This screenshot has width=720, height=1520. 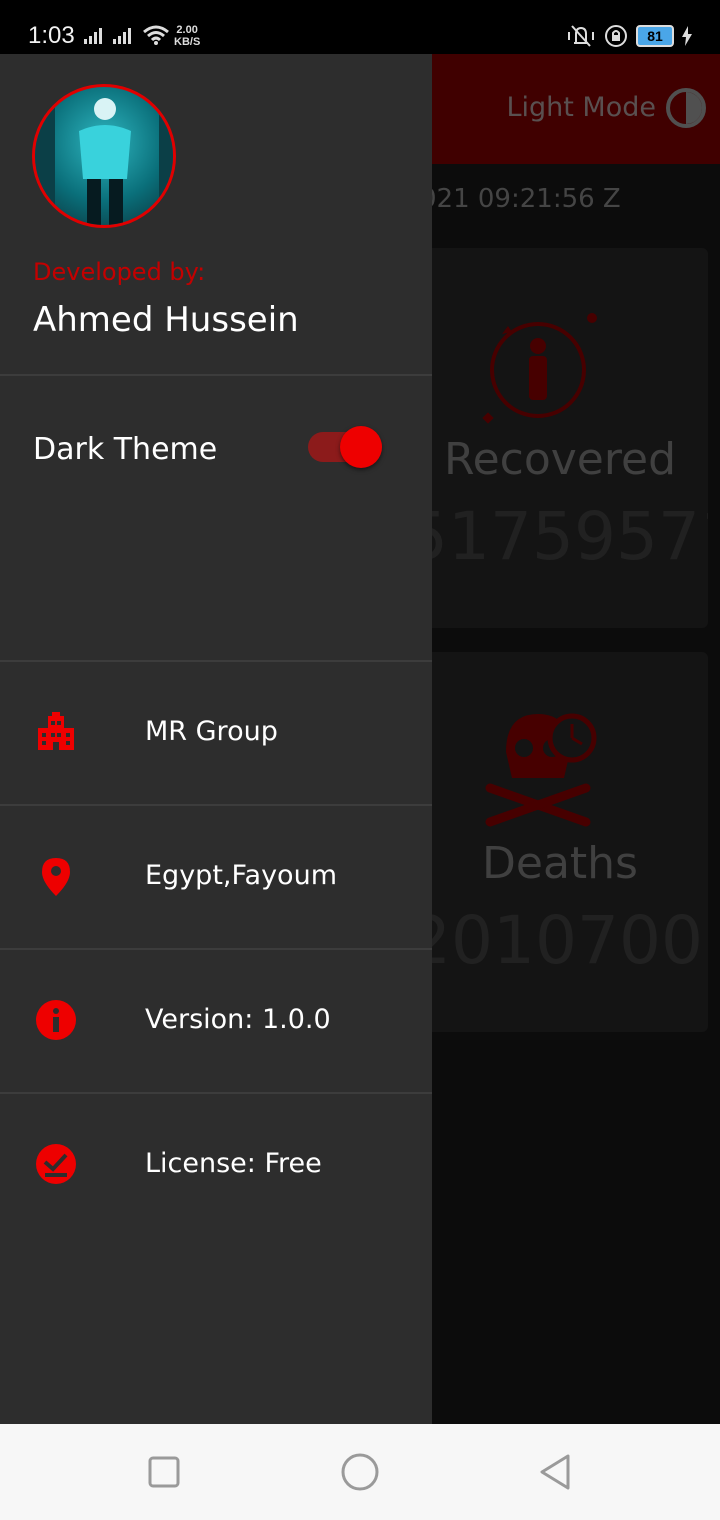 I want to click on menu-item-location: Egypt,Fayoum, so click(x=216, y=877).